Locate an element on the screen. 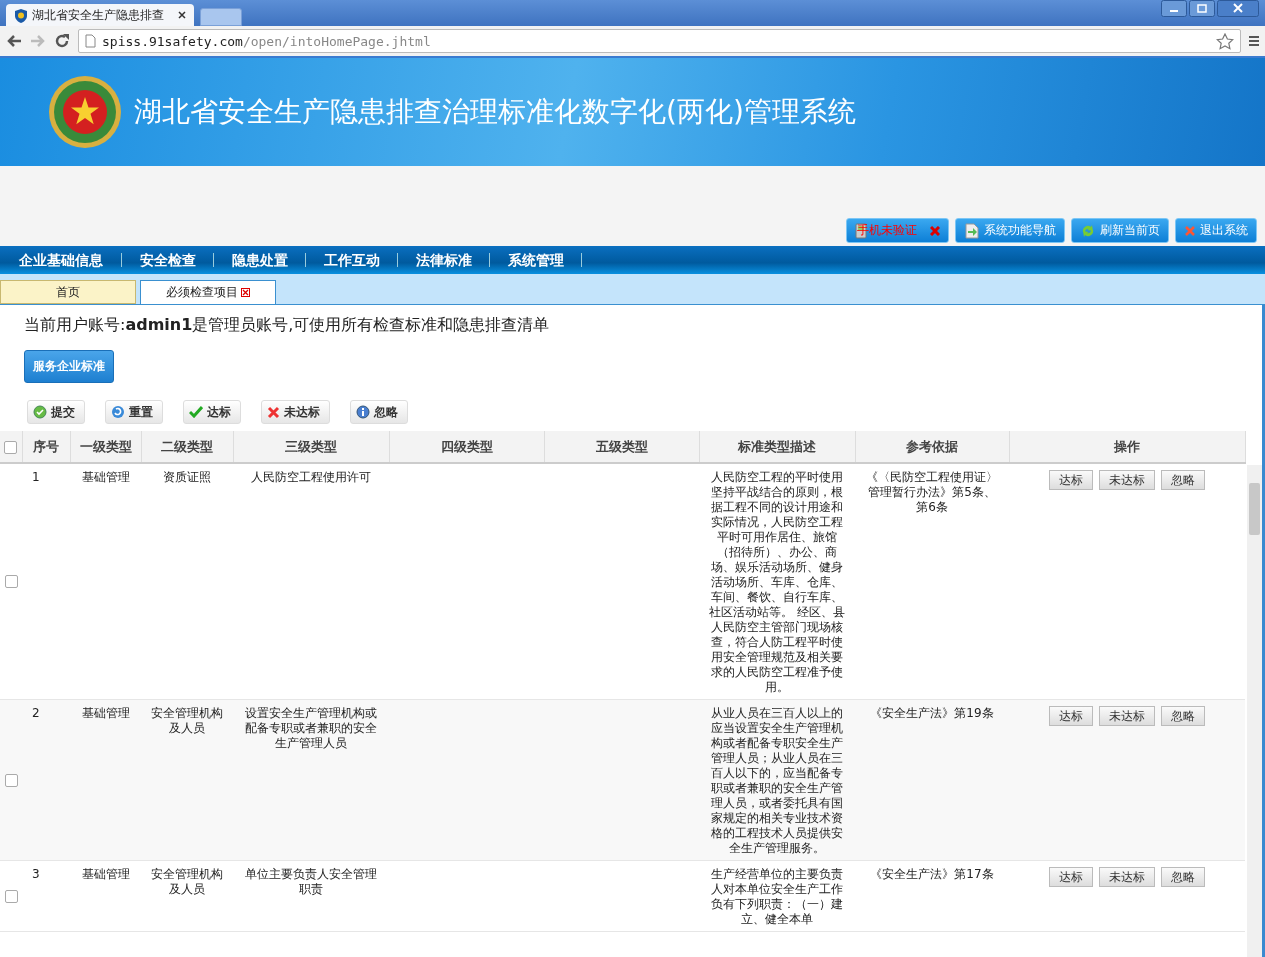 Image resolution: width=1265 pixels, height=957 pixels. toolbar-button: 重置 is located at coordinates (134, 412).